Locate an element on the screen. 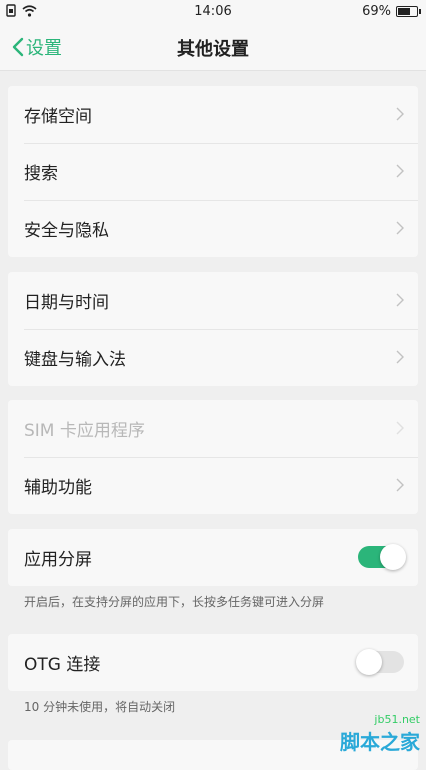 The width and height of the screenshot is (426, 770). nav-bar: 设置 其他设置 is located at coordinates (213, 47).